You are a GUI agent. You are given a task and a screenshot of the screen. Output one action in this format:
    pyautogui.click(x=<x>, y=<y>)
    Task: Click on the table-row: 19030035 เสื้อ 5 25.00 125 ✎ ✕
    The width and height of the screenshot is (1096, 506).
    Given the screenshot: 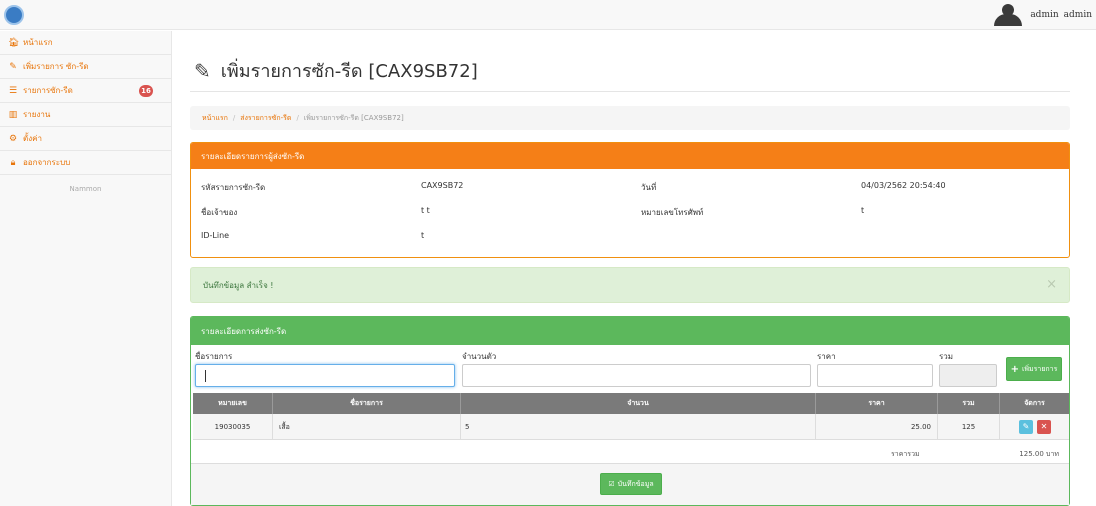 What is the action you would take?
    pyautogui.click(x=631, y=427)
    